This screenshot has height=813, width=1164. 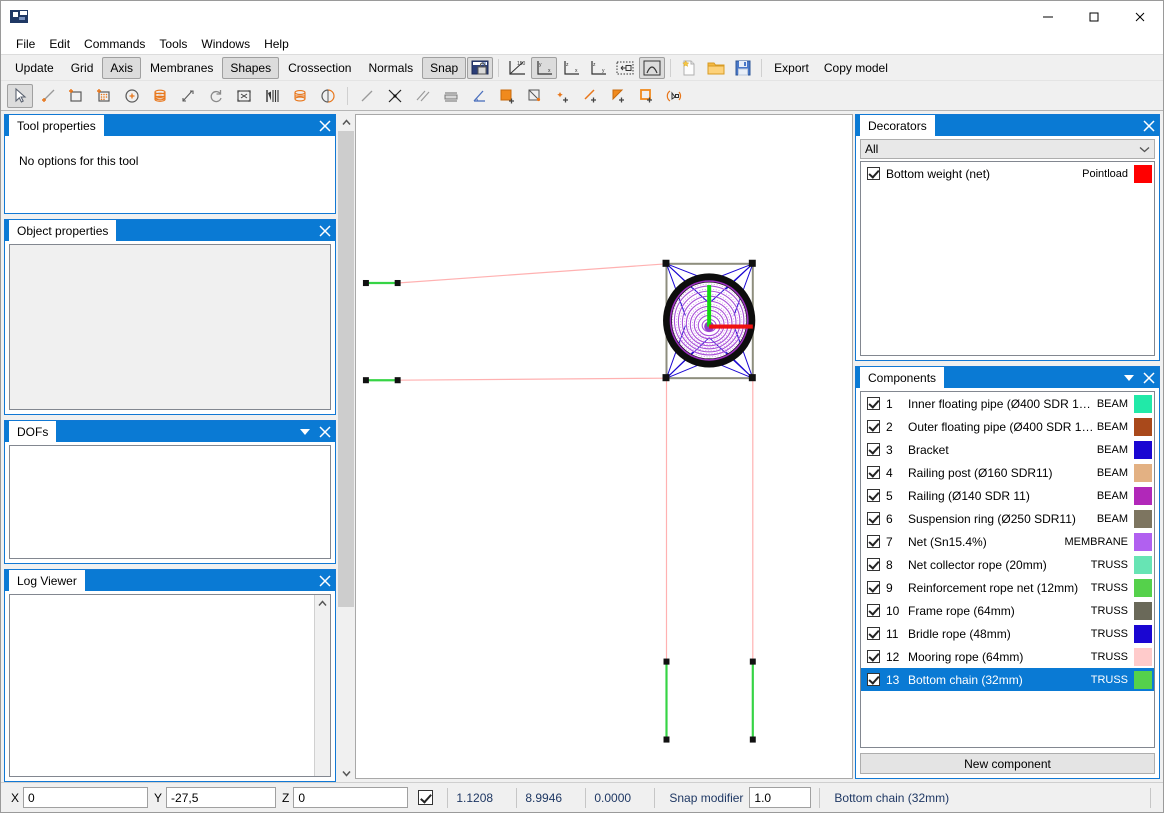 What do you see at coordinates (114, 44) in the screenshot?
I see `menu-commands: Commands` at bounding box center [114, 44].